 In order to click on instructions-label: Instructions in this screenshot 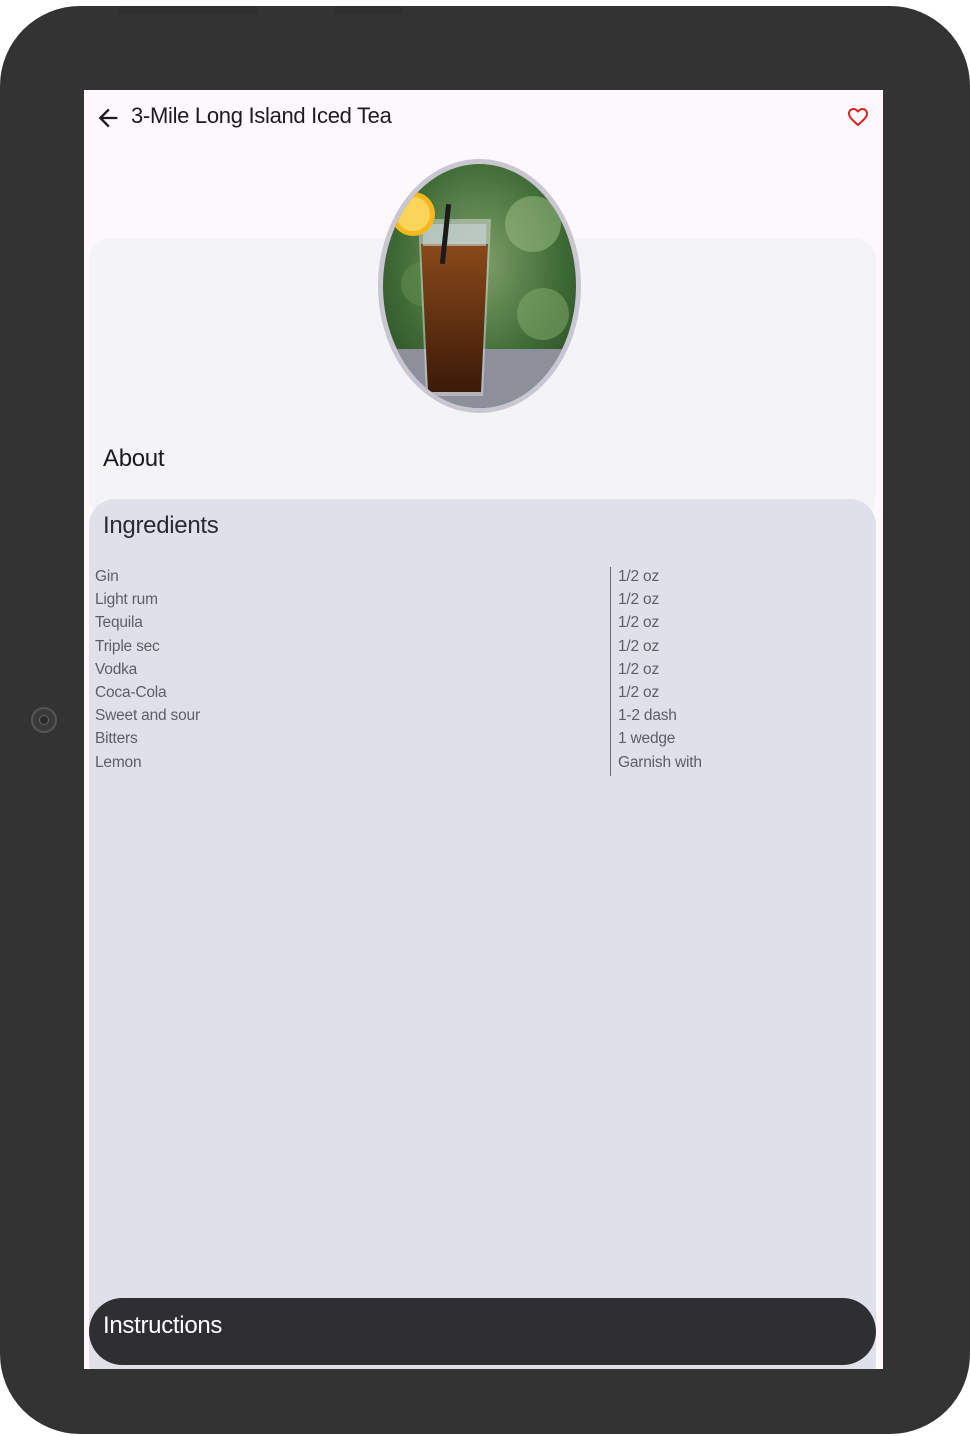, I will do `click(163, 1325)`.